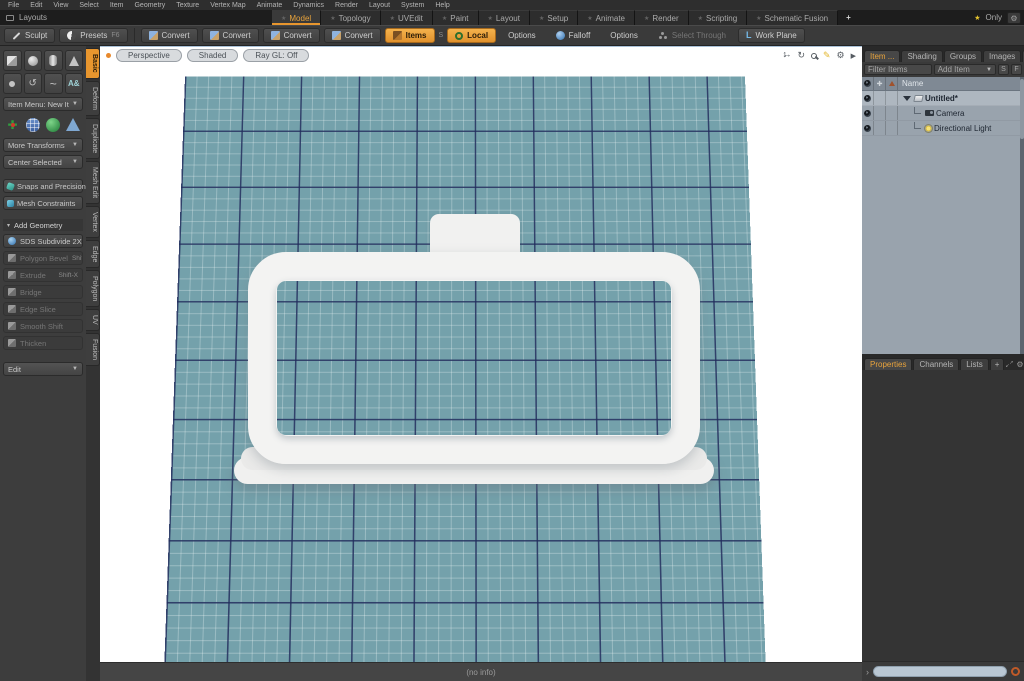  What do you see at coordinates (93, 35) in the screenshot?
I see `presets-button: Presets F6` at bounding box center [93, 35].